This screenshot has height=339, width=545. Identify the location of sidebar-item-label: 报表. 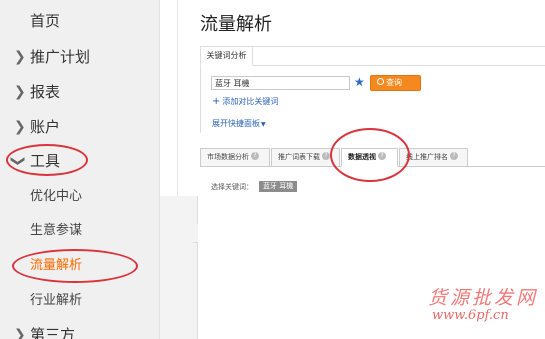
(45, 92).